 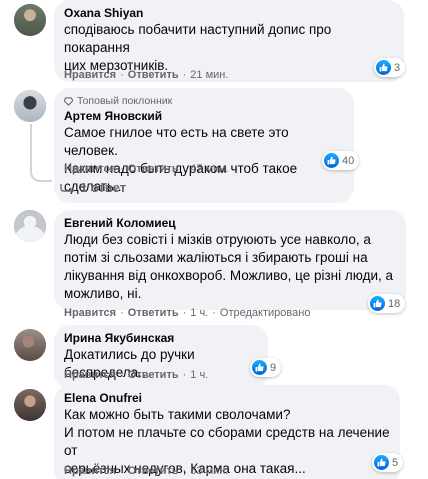 What do you see at coordinates (67, 188) in the screenshot?
I see `reply-arrow-icon` at bounding box center [67, 188].